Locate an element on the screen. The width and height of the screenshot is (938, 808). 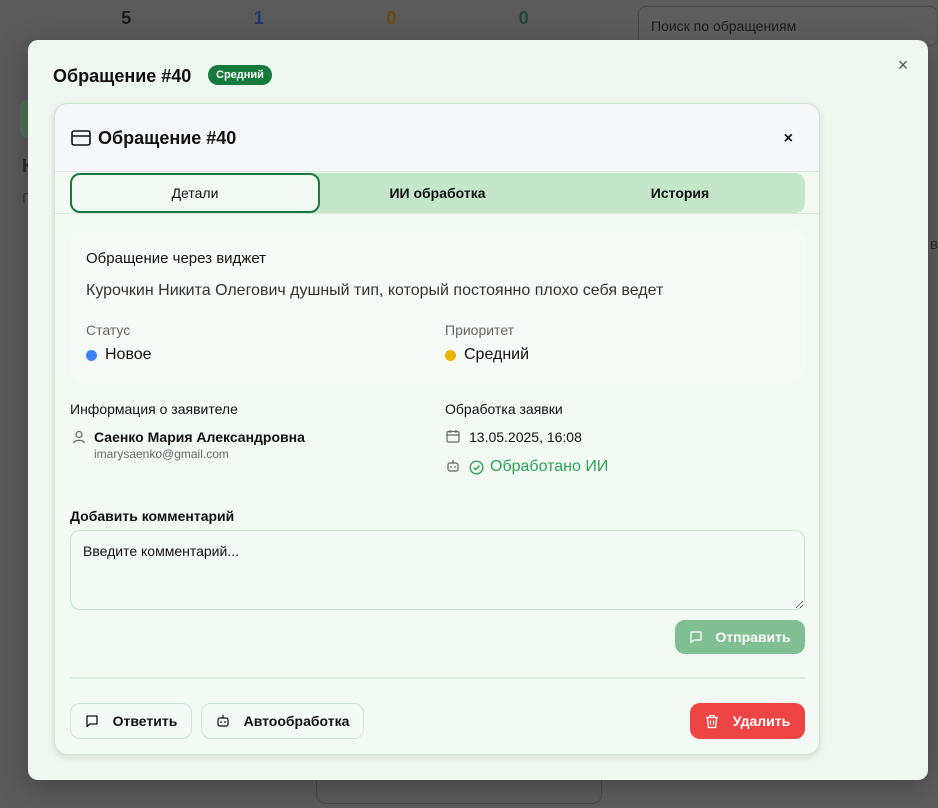
user-icon is located at coordinates (79, 437).